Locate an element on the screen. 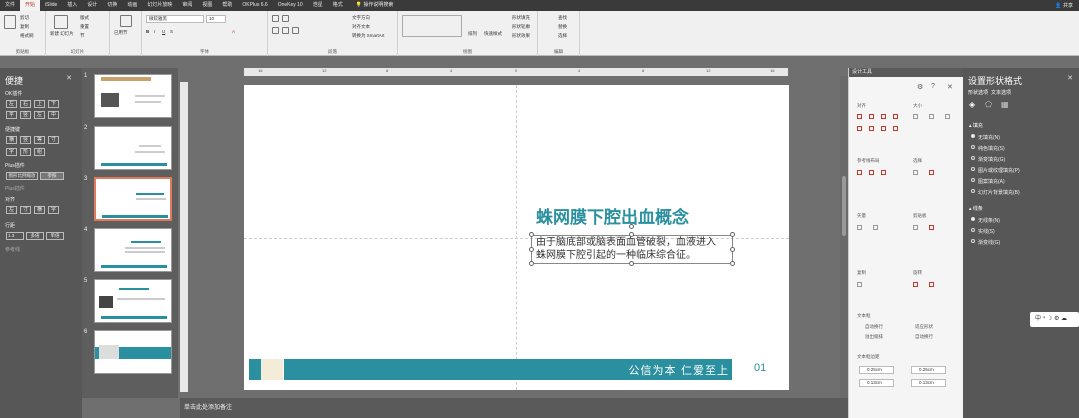 This screenshot has height=418, width=1079. shrink-option: 溢出缩排 is located at coordinates (874, 337).